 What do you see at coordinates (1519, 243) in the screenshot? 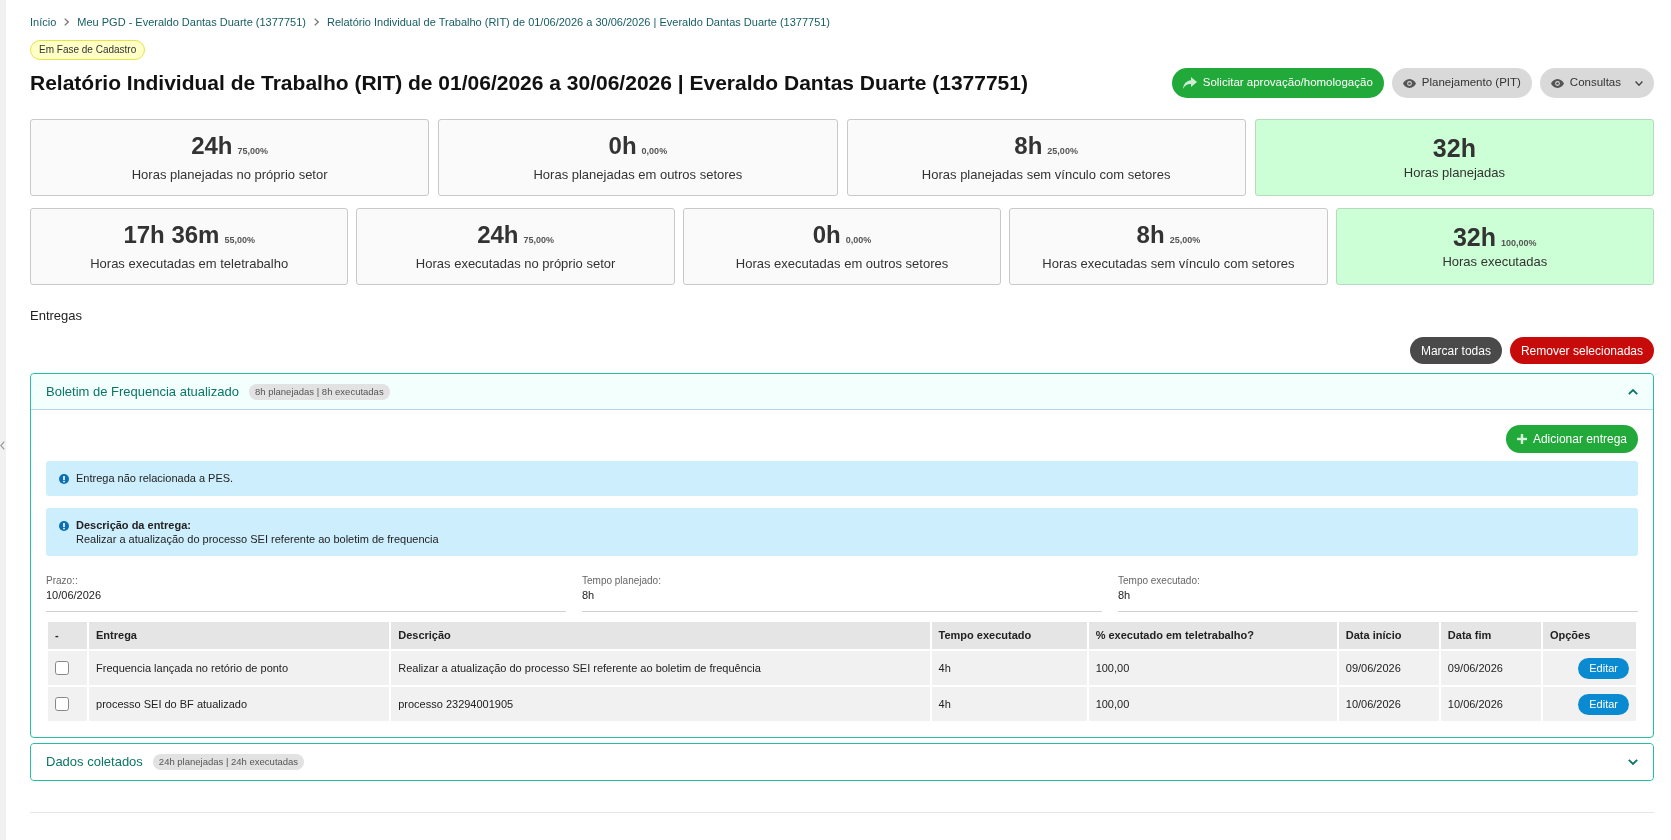
I see `stat-percent: 100,00%` at bounding box center [1519, 243].